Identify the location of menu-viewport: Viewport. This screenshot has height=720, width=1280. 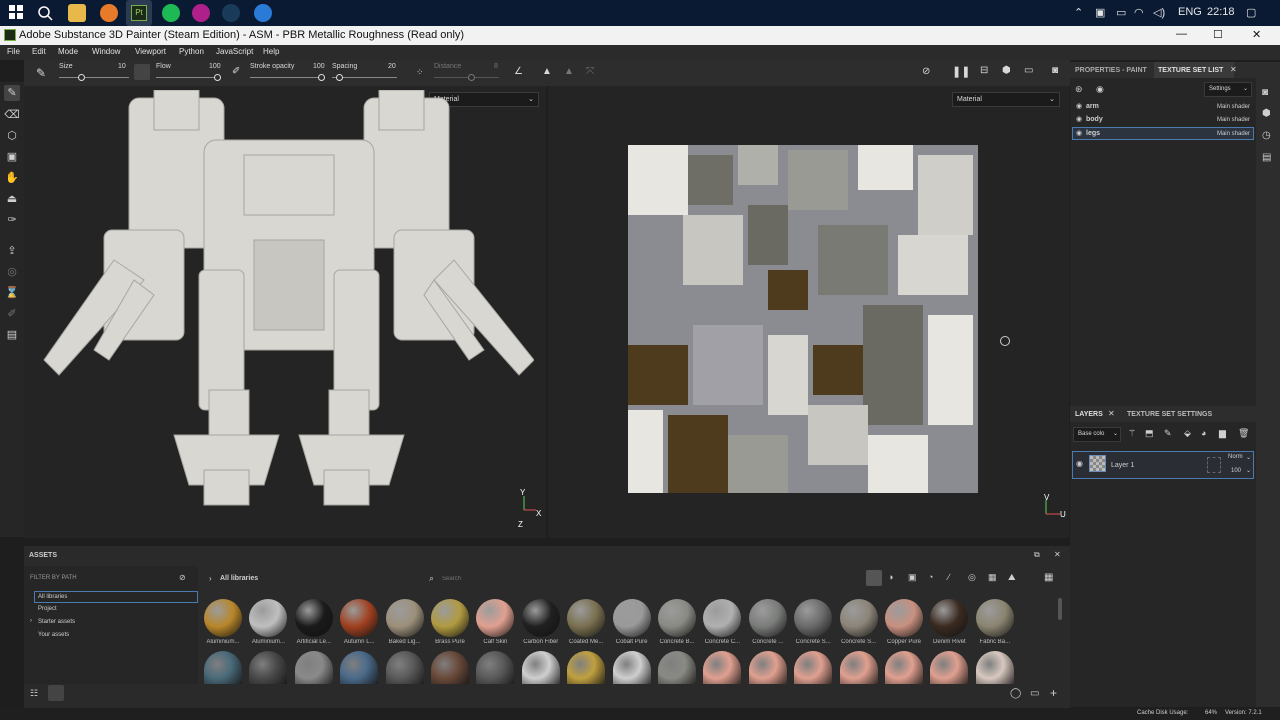
(150, 51).